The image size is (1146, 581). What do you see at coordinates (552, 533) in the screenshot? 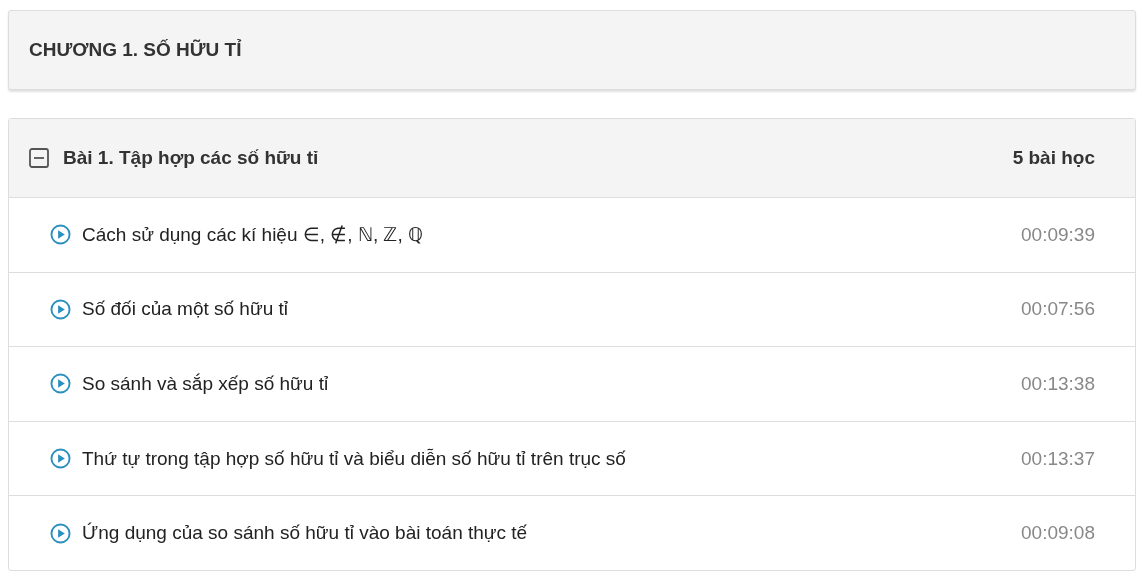
I see `lesson-link: Ứng dụng của so sánh số hữu tỉ vào bài toán thực tế` at bounding box center [552, 533].